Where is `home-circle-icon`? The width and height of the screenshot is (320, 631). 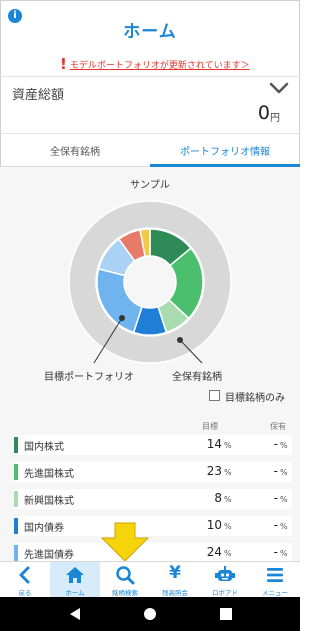 home-circle-icon is located at coordinates (150, 614).